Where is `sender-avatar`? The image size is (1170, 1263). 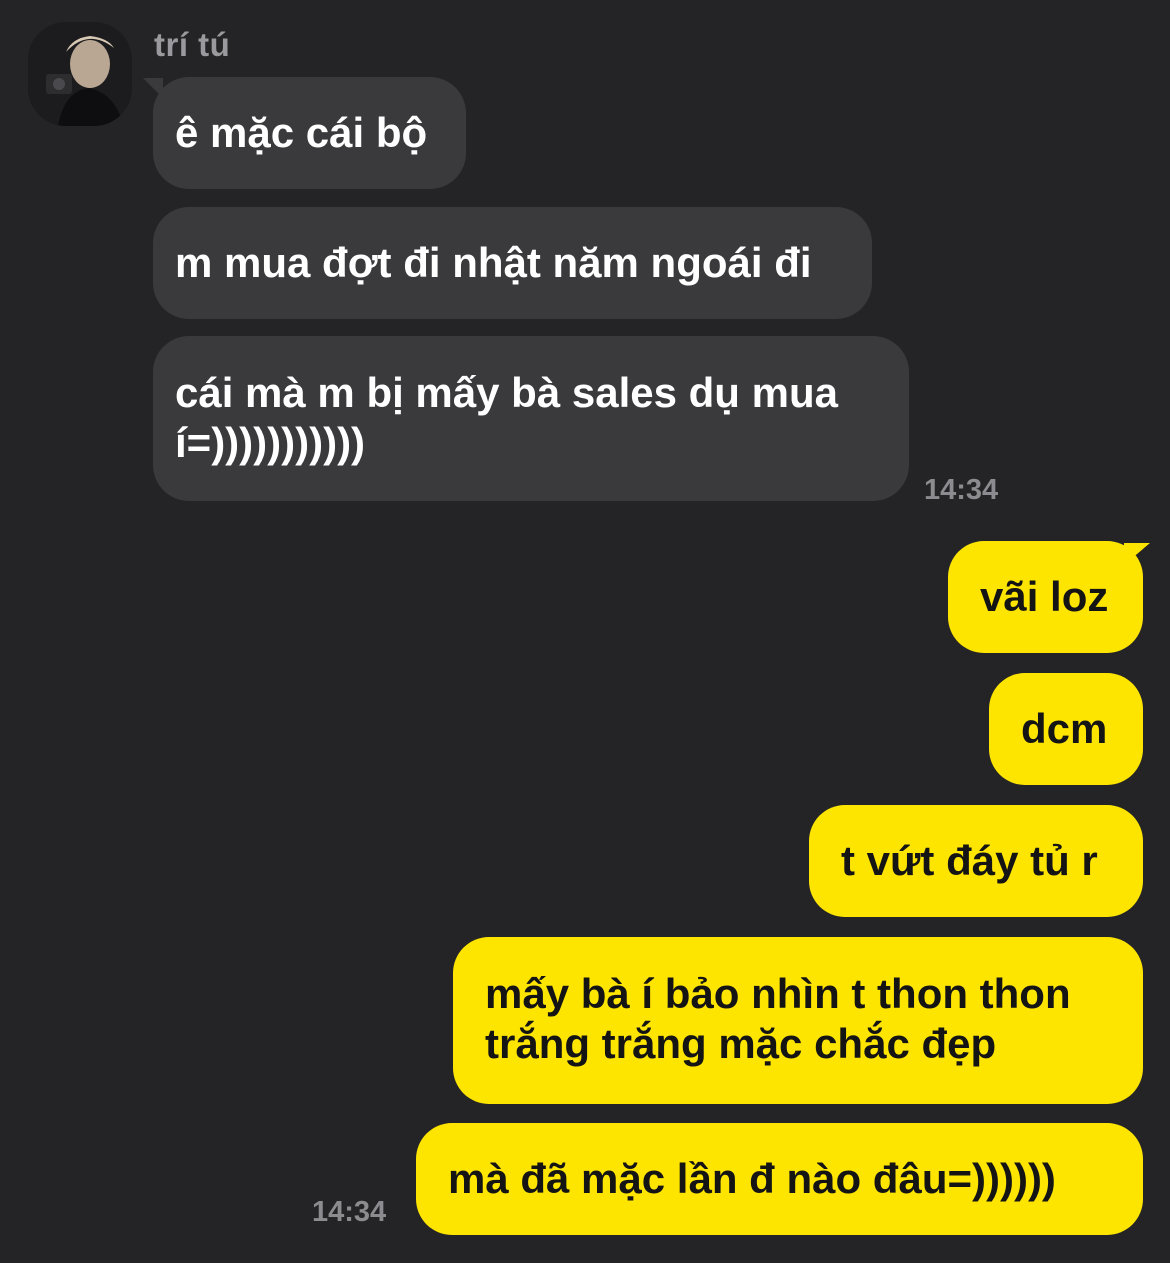
sender-avatar is located at coordinates (80, 74).